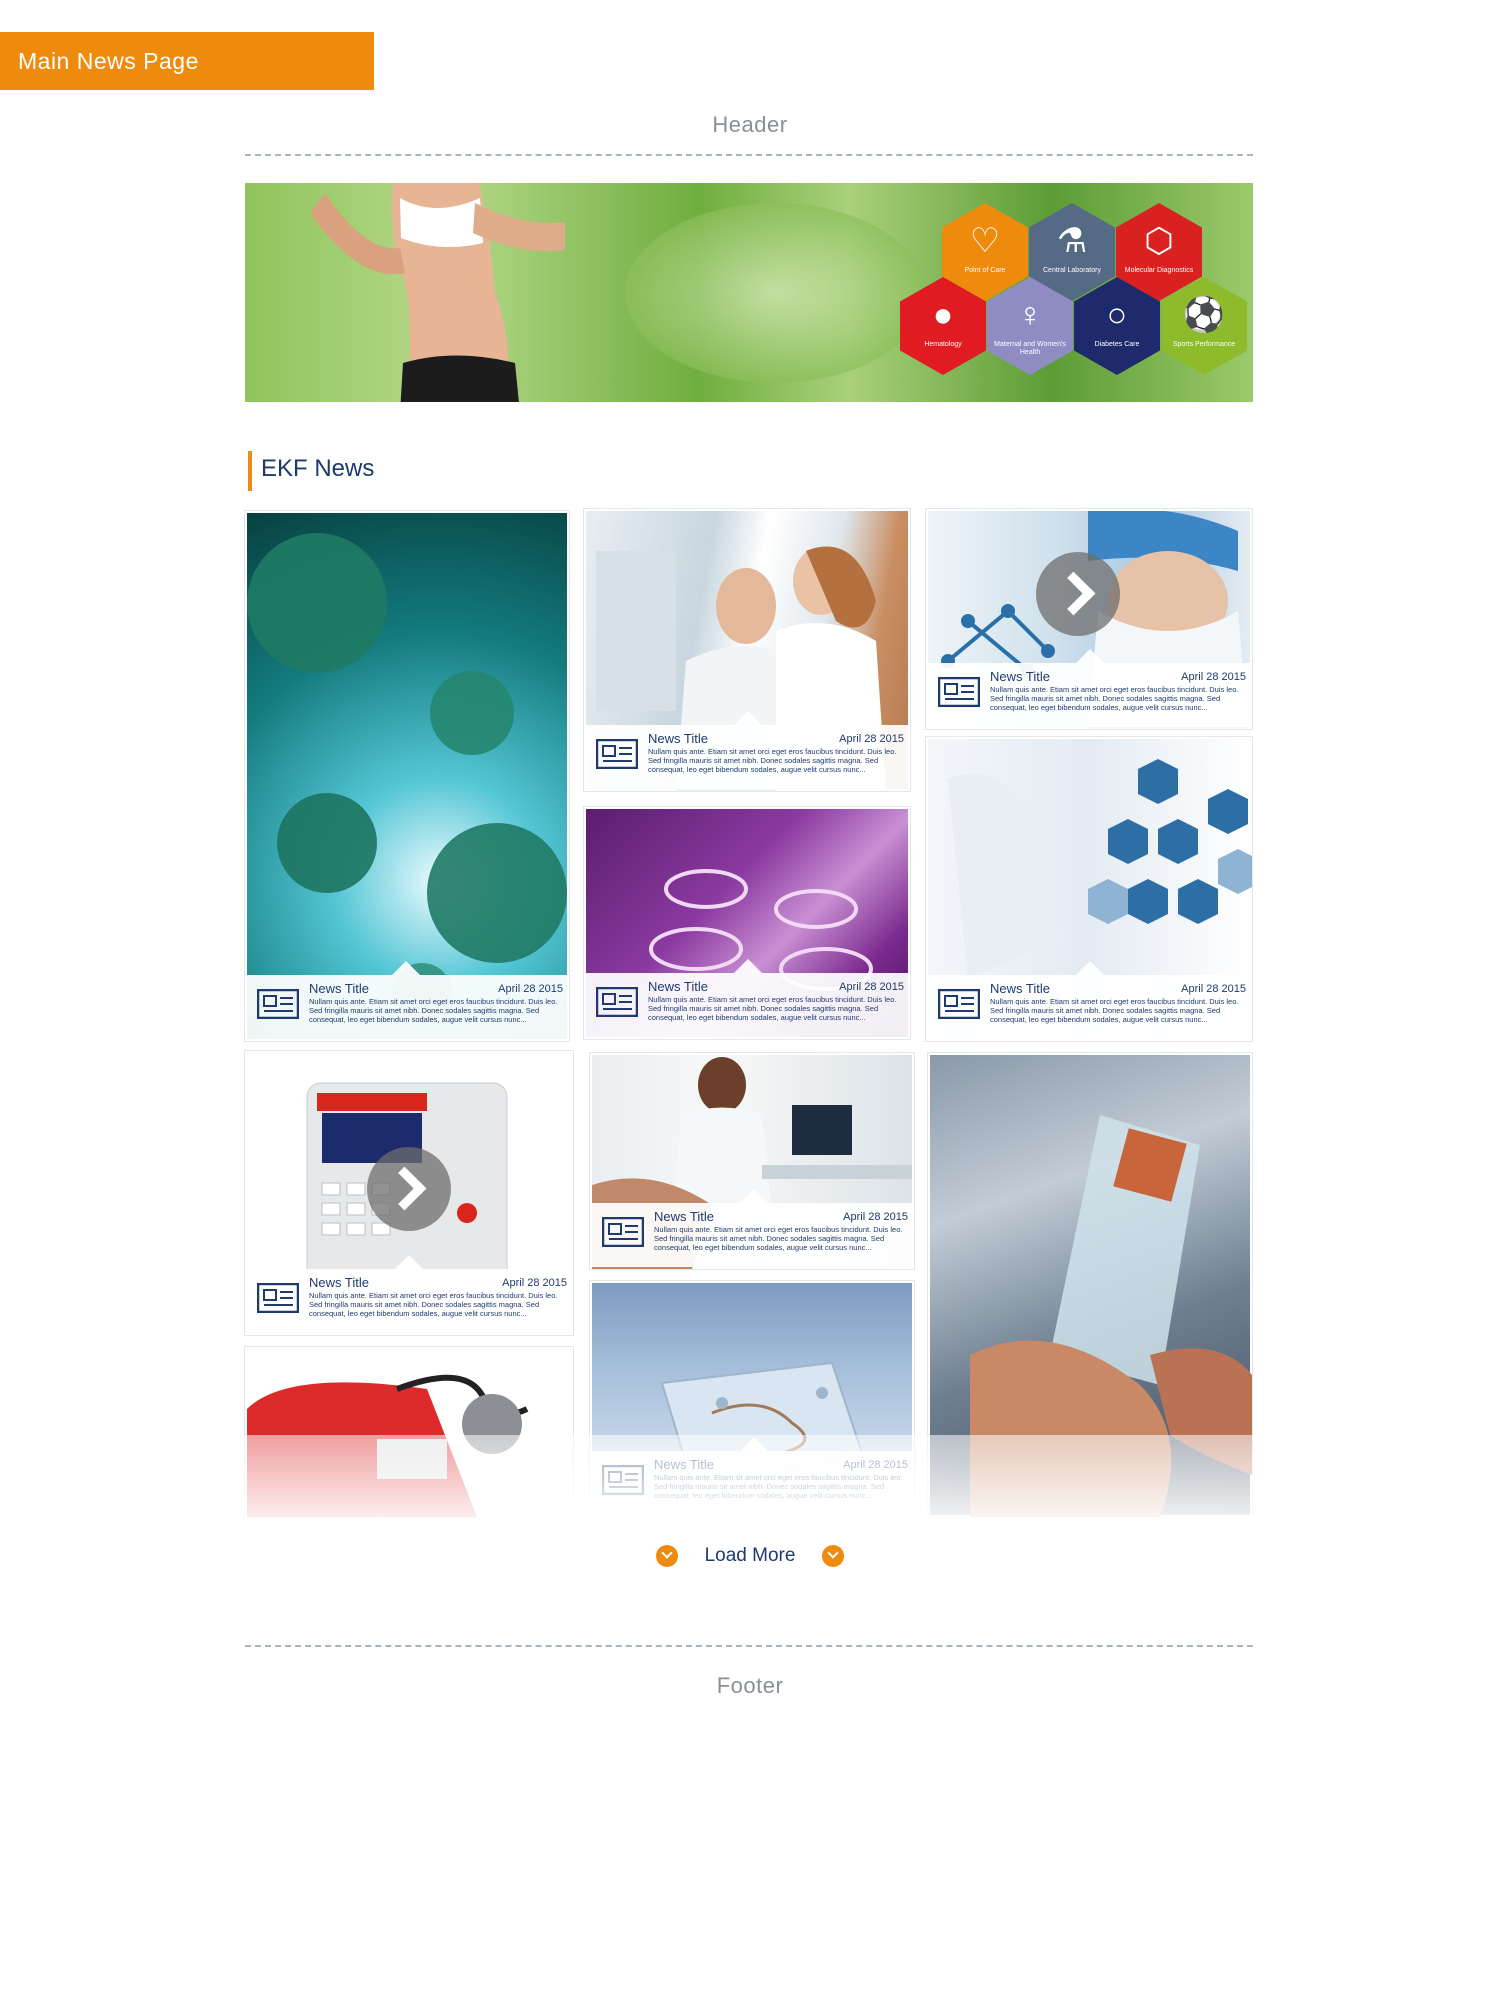  I want to click on runner-image, so click(437, 292).